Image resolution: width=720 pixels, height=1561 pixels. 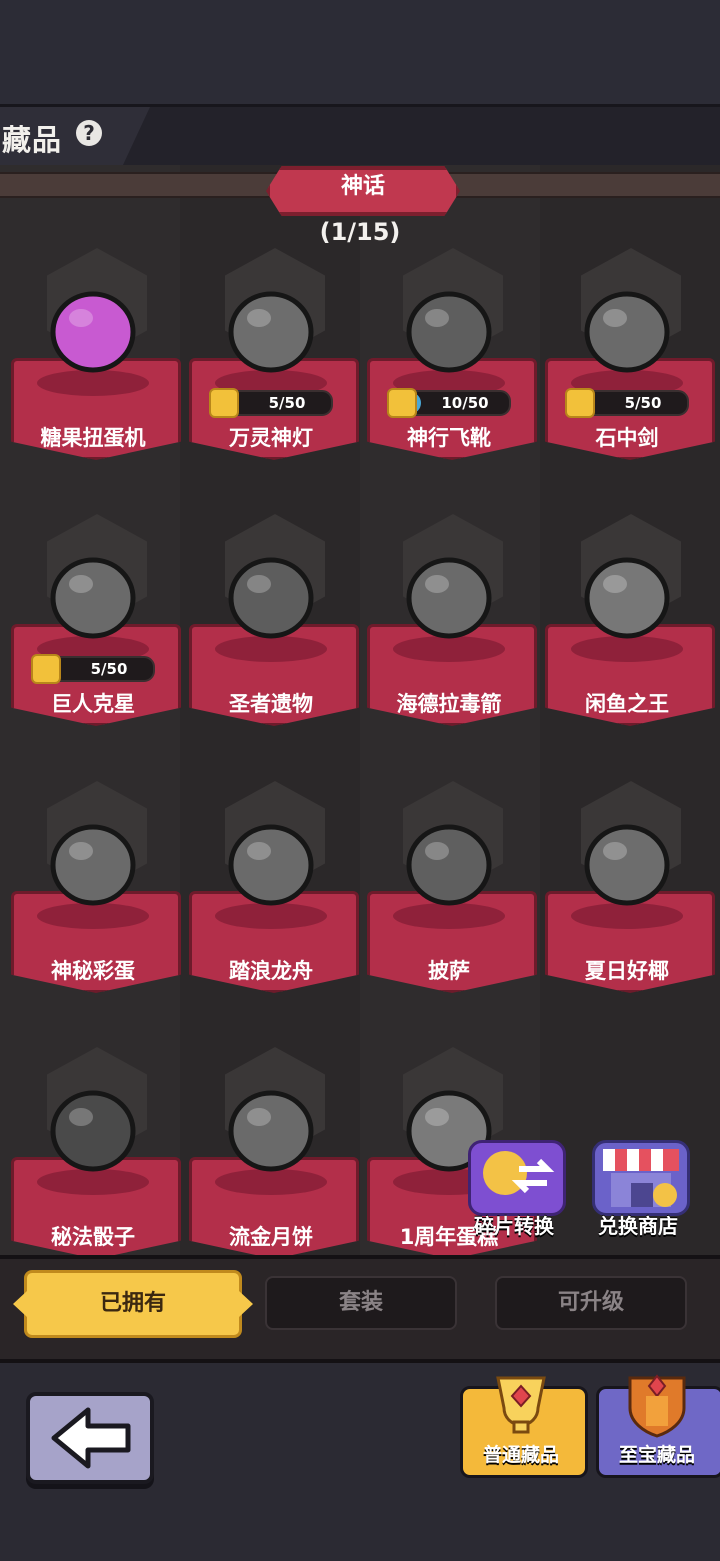 What do you see at coordinates (93, 971) in the screenshot?
I see `item-name: 神秘彩蛋` at bounding box center [93, 971].